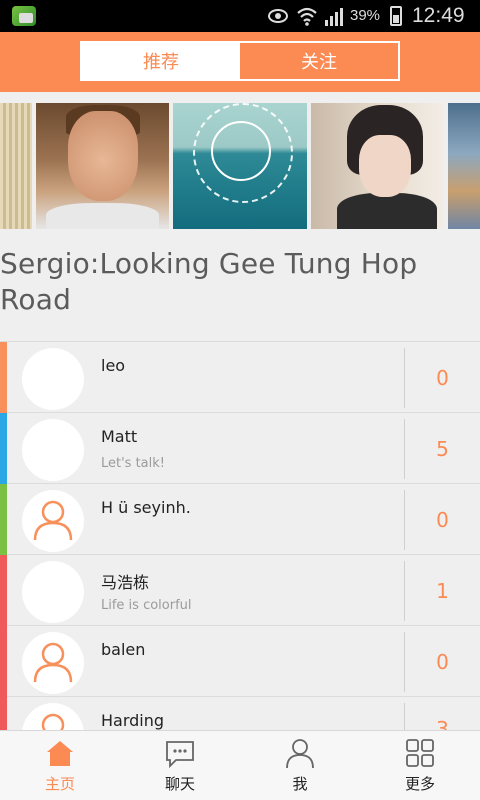 This screenshot has width=480, height=800. I want to click on clock: 12:49, so click(438, 15).